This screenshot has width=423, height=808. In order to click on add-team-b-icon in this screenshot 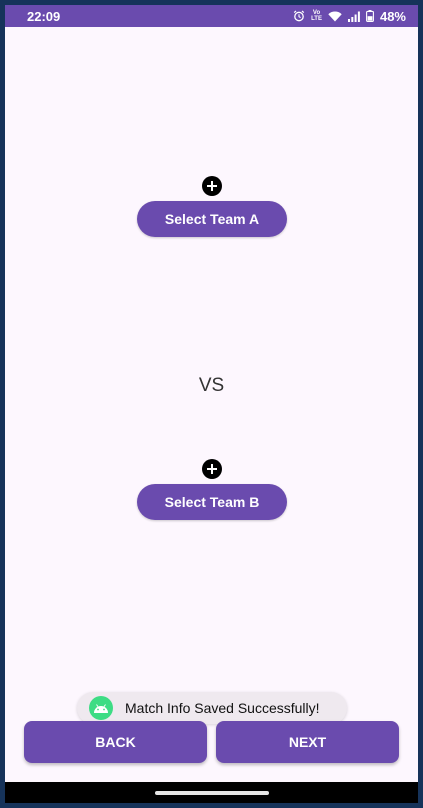, I will do `click(212, 469)`.